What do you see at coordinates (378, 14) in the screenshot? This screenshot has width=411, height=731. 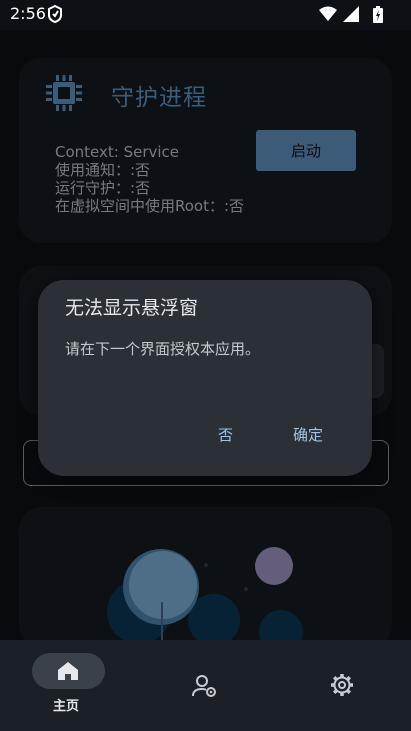 I see `battery-icon` at bounding box center [378, 14].